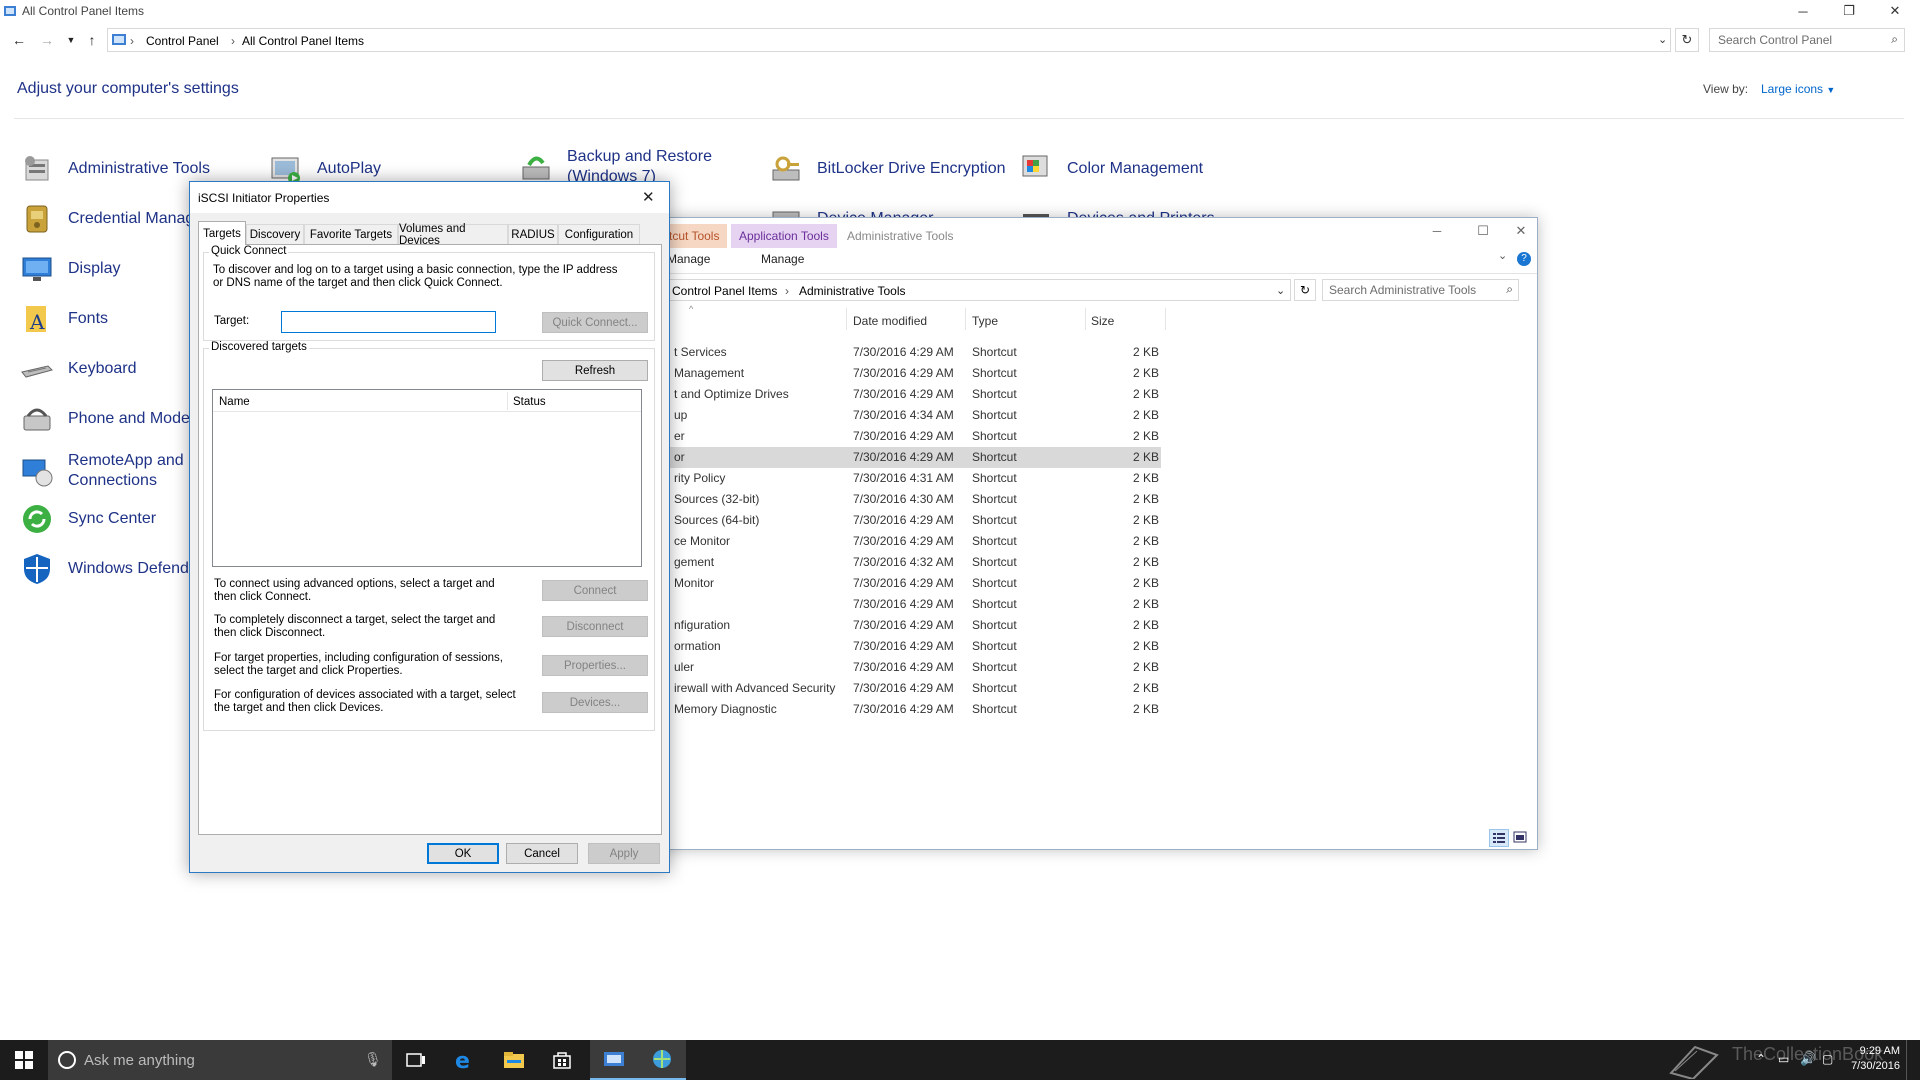  Describe the element at coordinates (1420, 290) in the screenshot. I see `search-administrative-tools-input: Search Administrative Tools ⌕` at that location.